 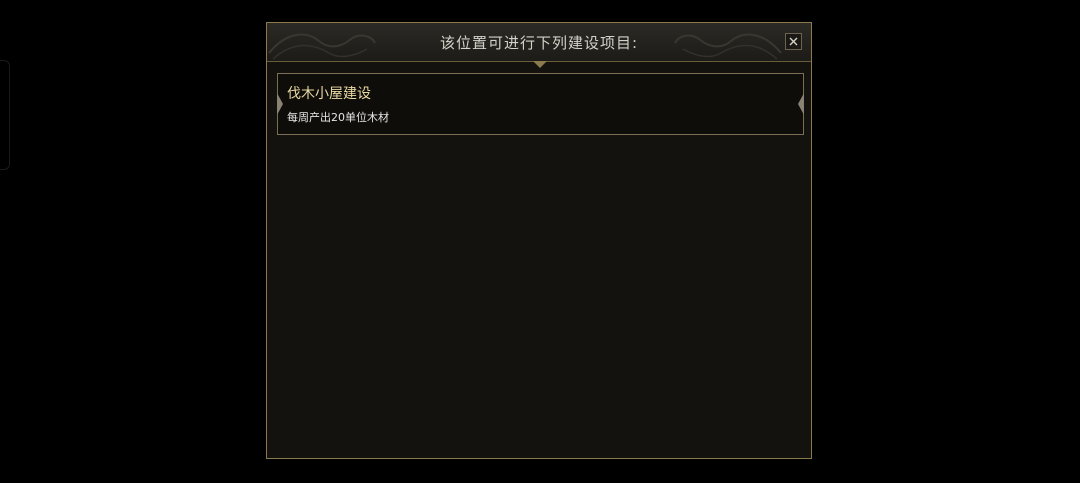 What do you see at coordinates (801, 104) in the screenshot?
I see `card-notch-right-icon` at bounding box center [801, 104].